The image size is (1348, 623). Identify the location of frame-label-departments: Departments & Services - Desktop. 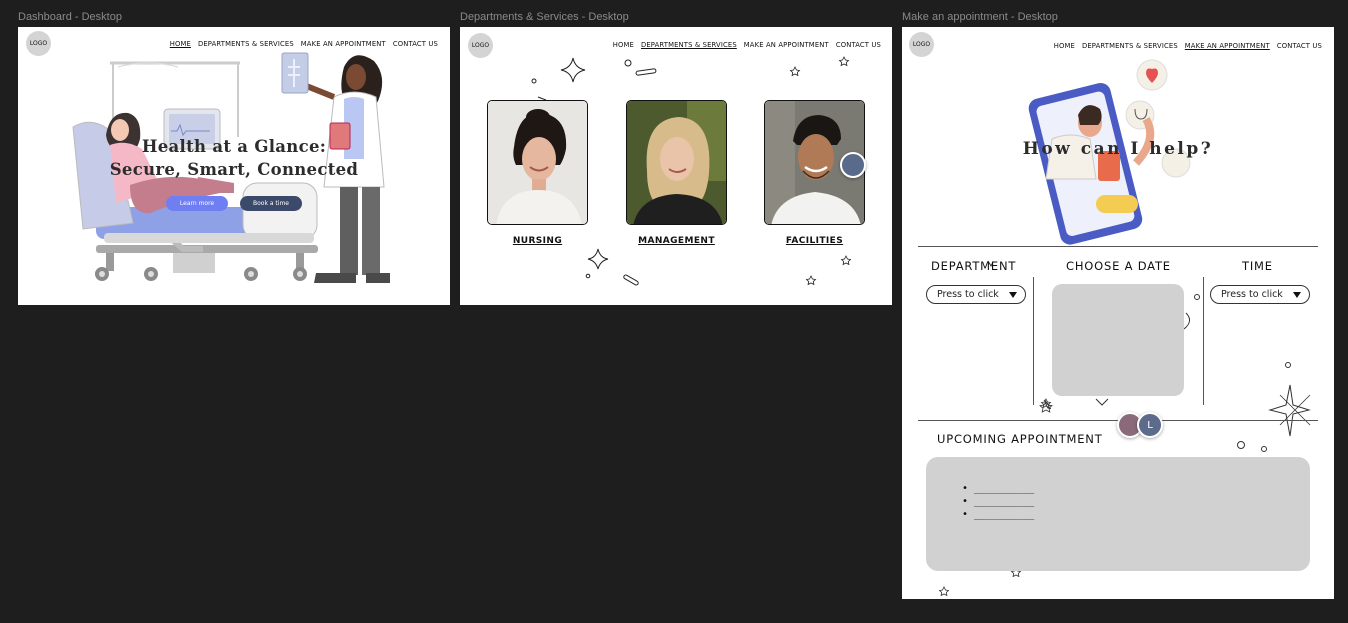
(544, 17).